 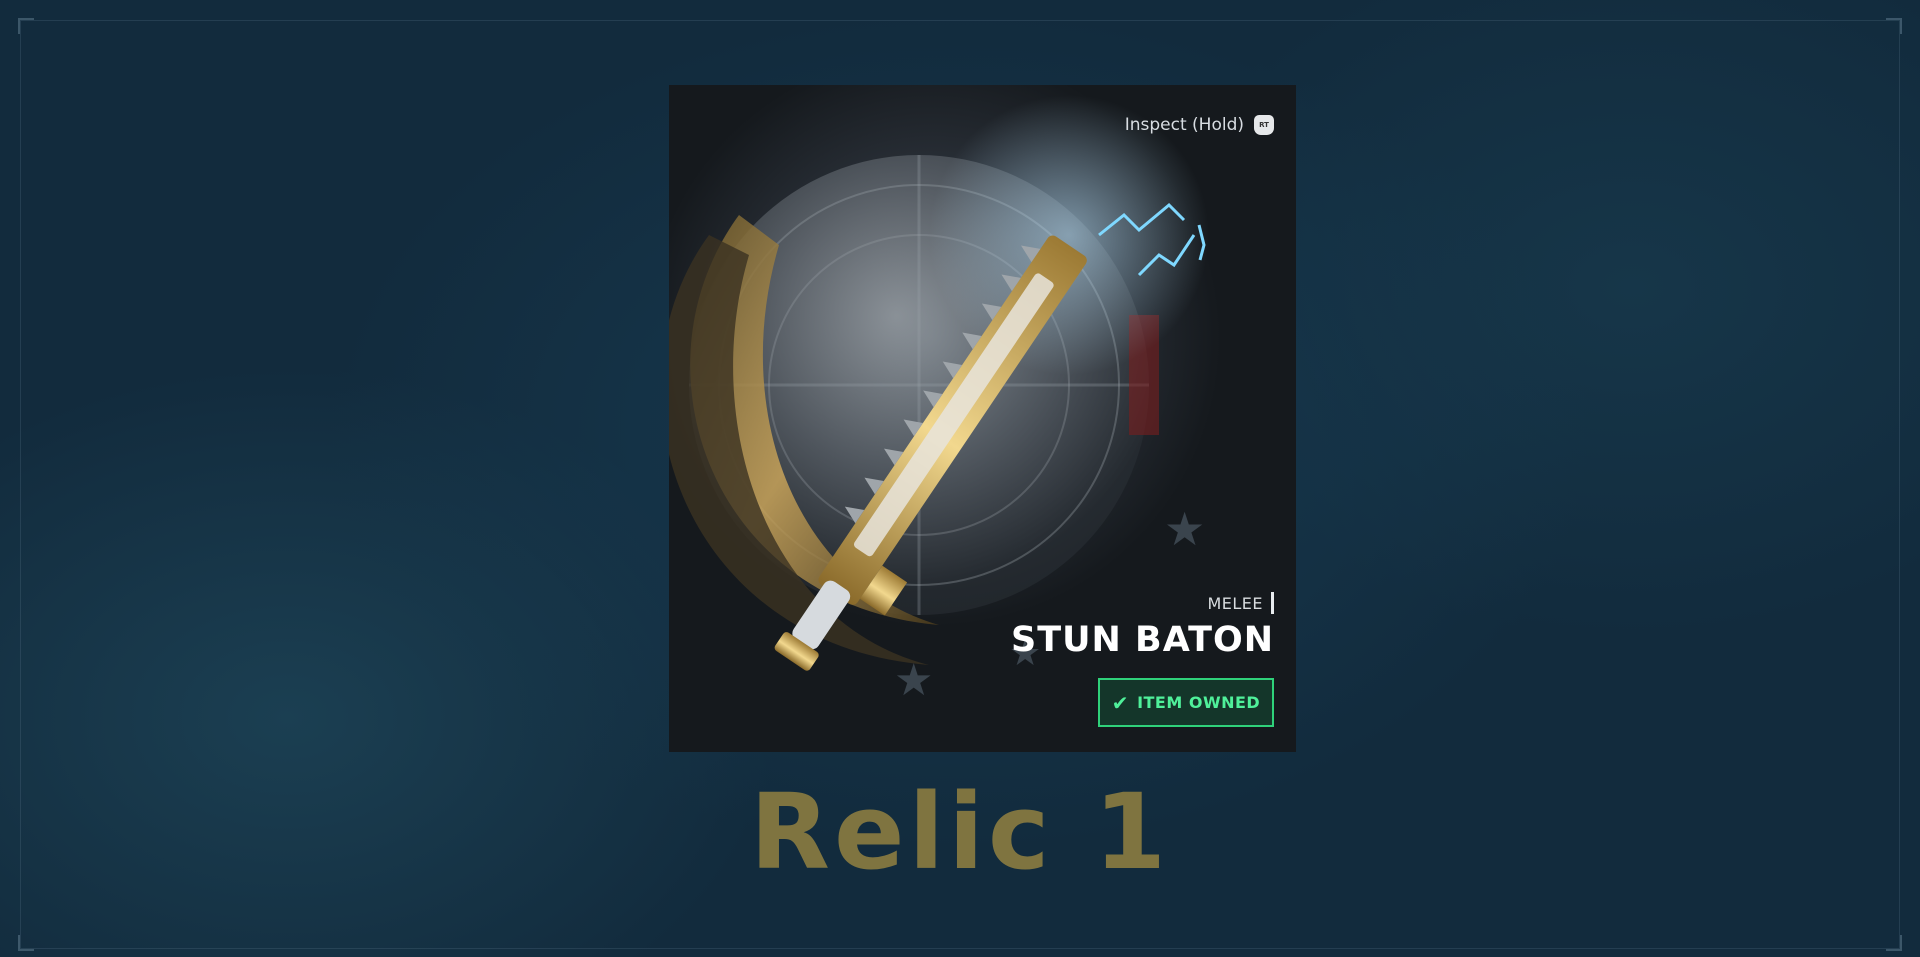 What do you see at coordinates (960, 832) in the screenshot?
I see `page-title: Relic 1` at bounding box center [960, 832].